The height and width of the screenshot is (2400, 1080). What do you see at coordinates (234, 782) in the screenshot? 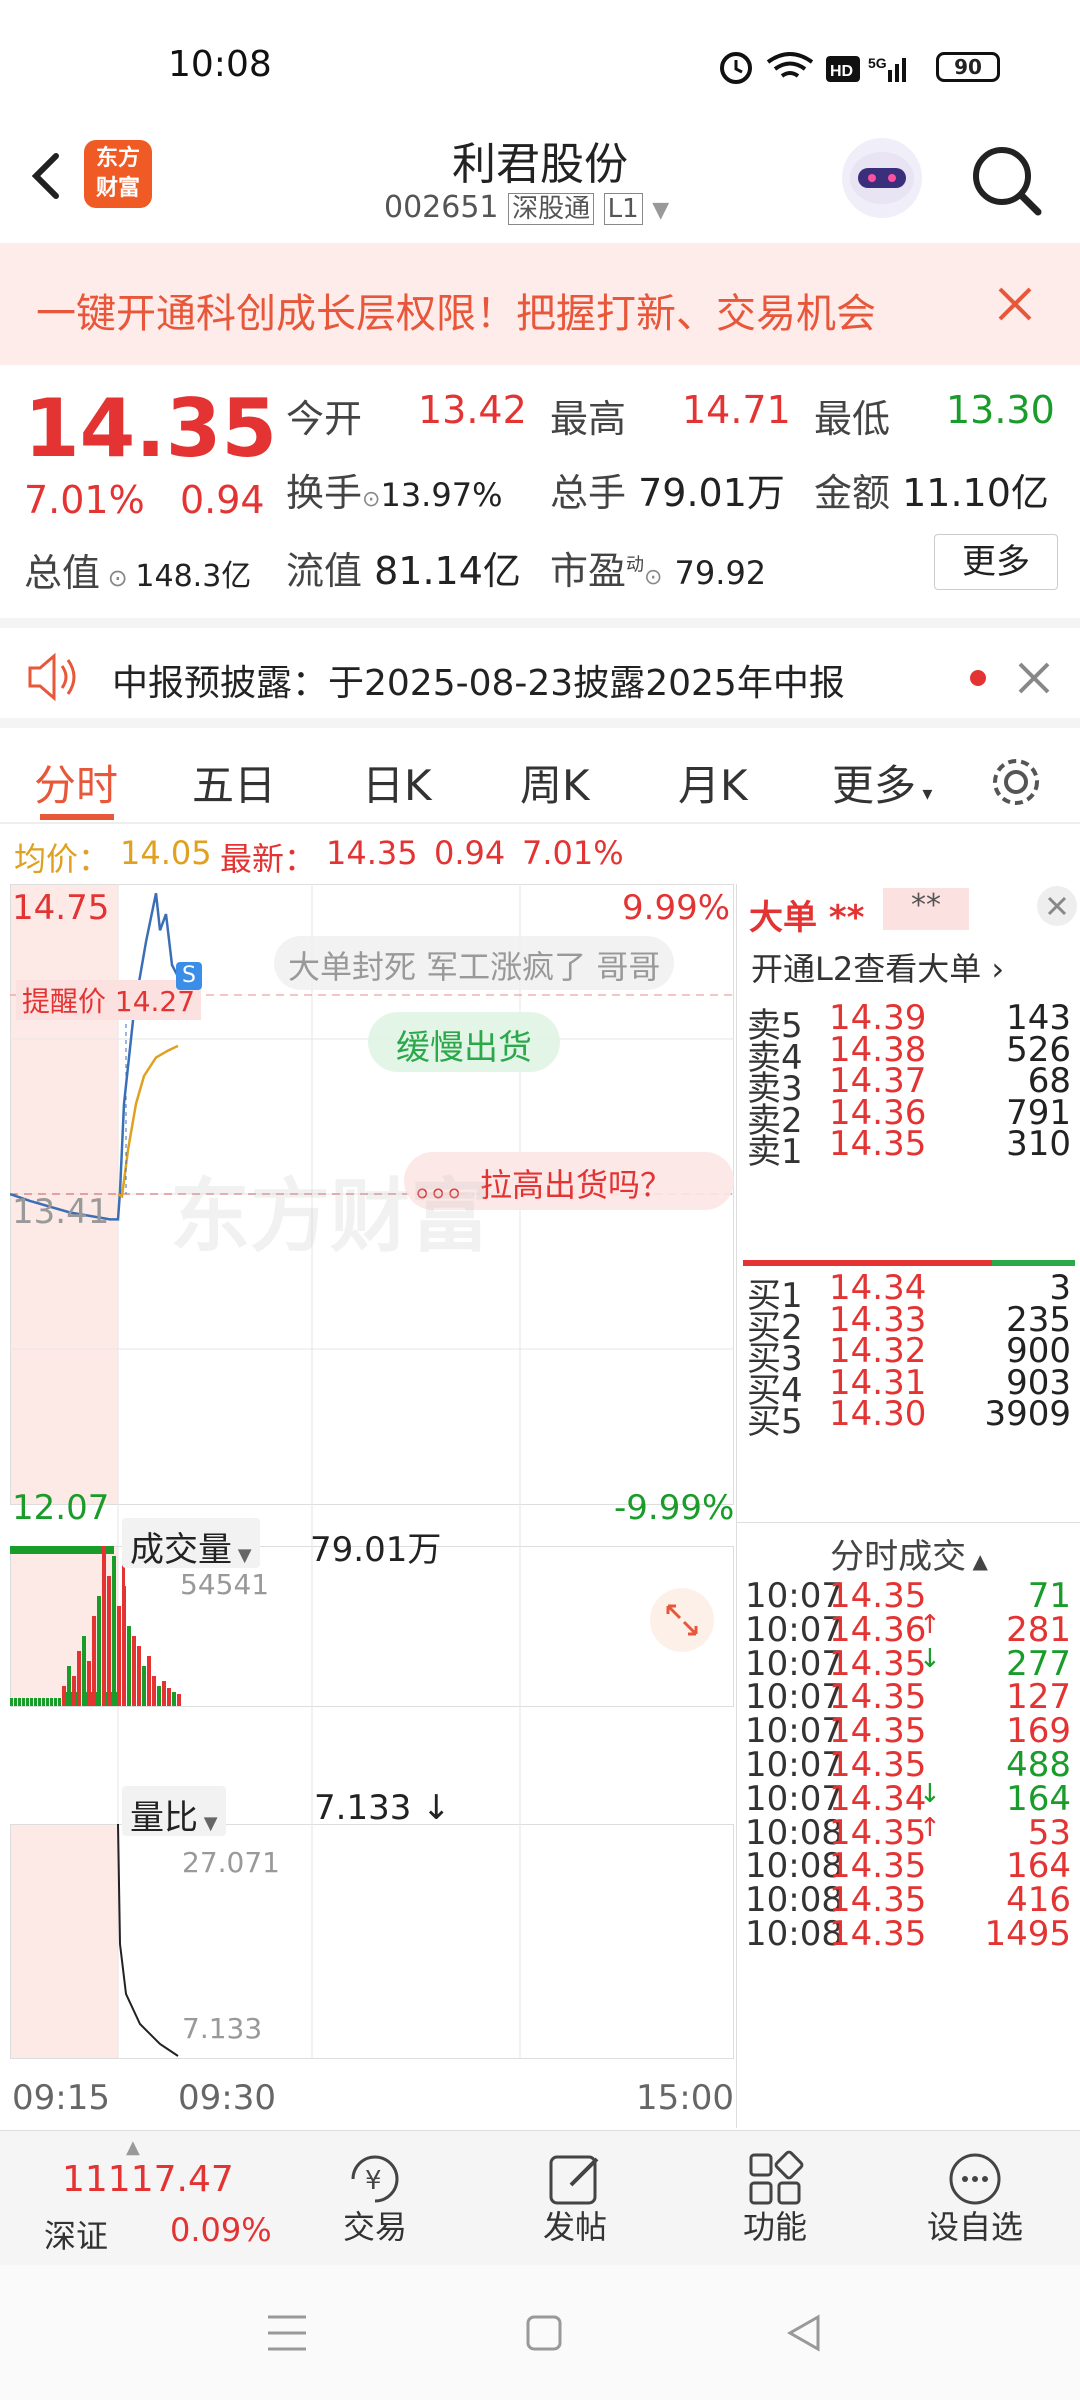
I see `tab-five-day: 五日` at bounding box center [234, 782].